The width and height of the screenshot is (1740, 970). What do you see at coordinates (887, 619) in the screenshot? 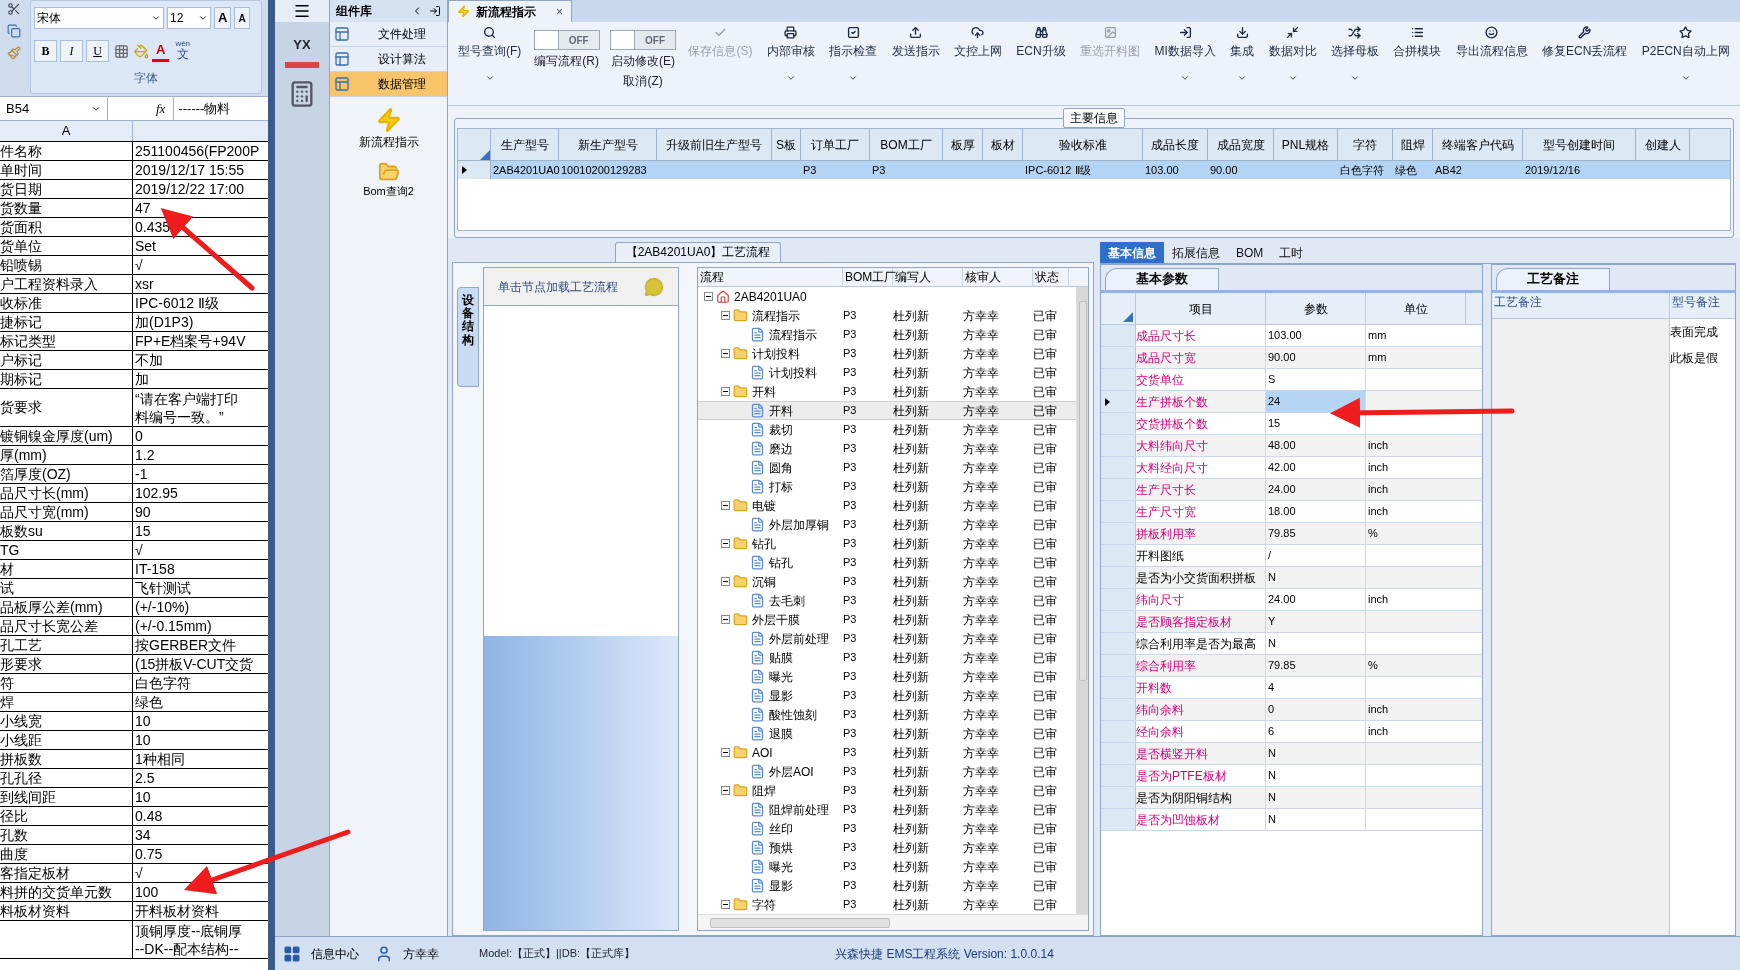
I see `tree-row: 外层干膜 P3 杜列新 方幸幸 已审` at bounding box center [887, 619].